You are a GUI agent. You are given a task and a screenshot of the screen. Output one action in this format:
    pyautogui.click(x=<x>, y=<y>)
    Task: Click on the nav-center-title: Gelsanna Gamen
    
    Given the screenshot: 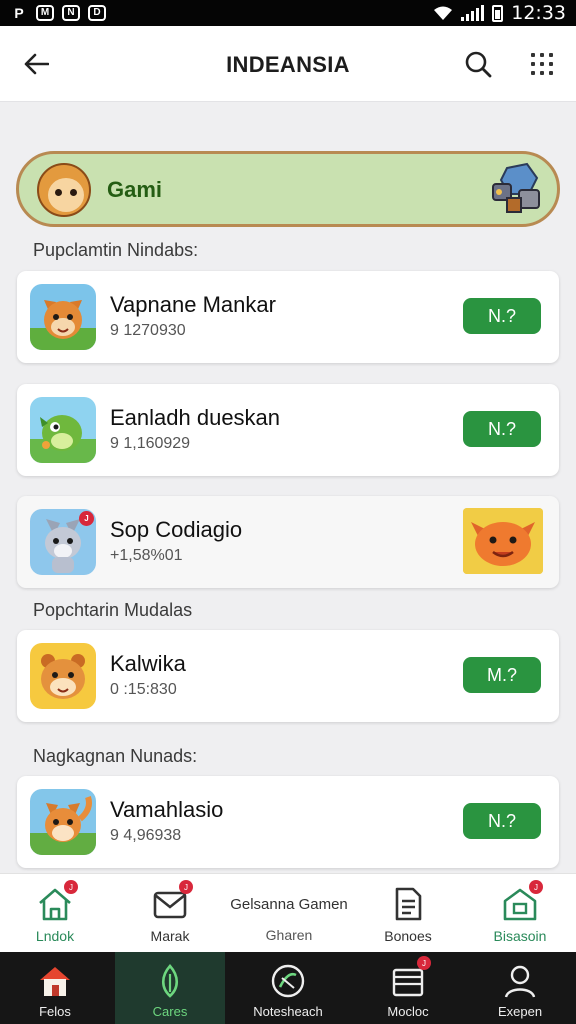 What is the action you would take?
    pyautogui.click(x=289, y=904)
    